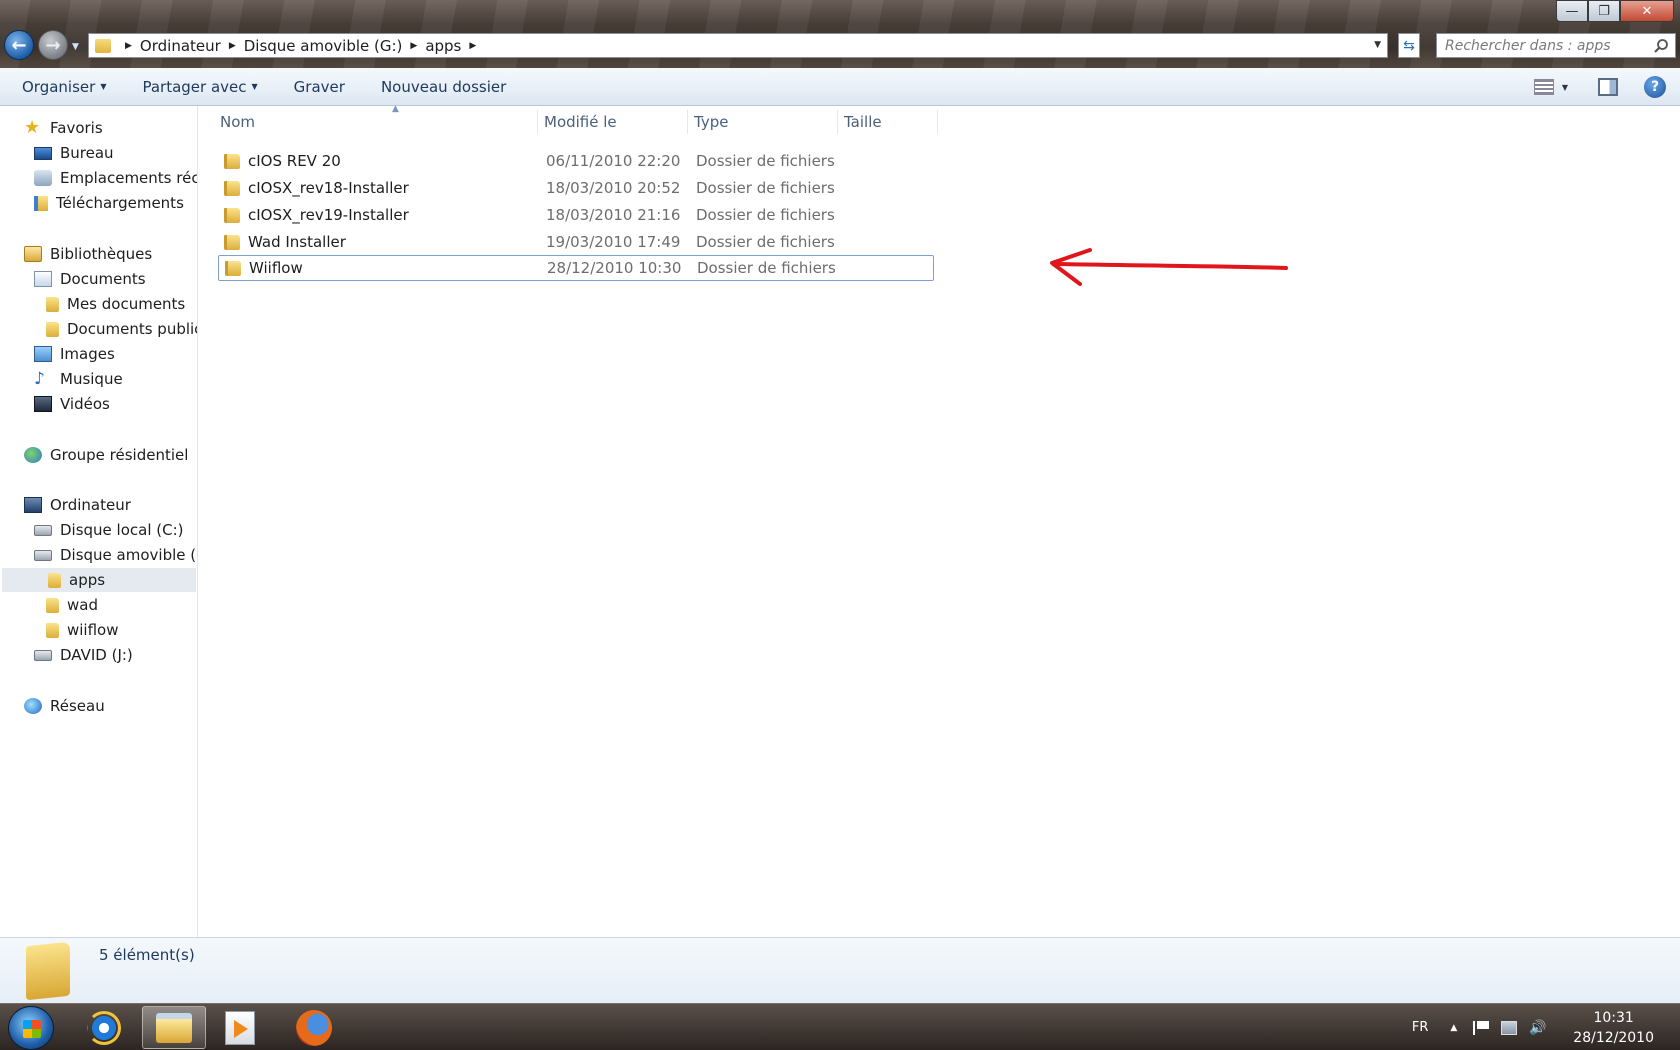  Describe the element at coordinates (443, 87) in the screenshot. I see `new-folder-button: Nouveau dossier` at that location.